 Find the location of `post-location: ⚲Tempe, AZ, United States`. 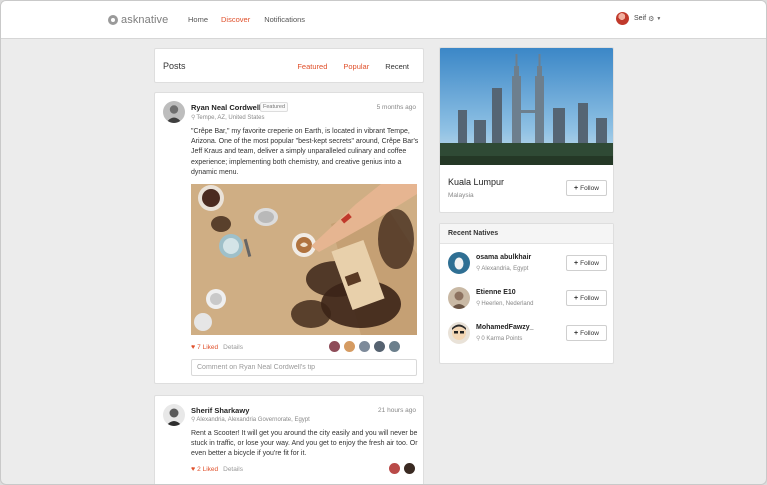

post-location: ⚲Tempe, AZ, United States is located at coordinates (227, 117).